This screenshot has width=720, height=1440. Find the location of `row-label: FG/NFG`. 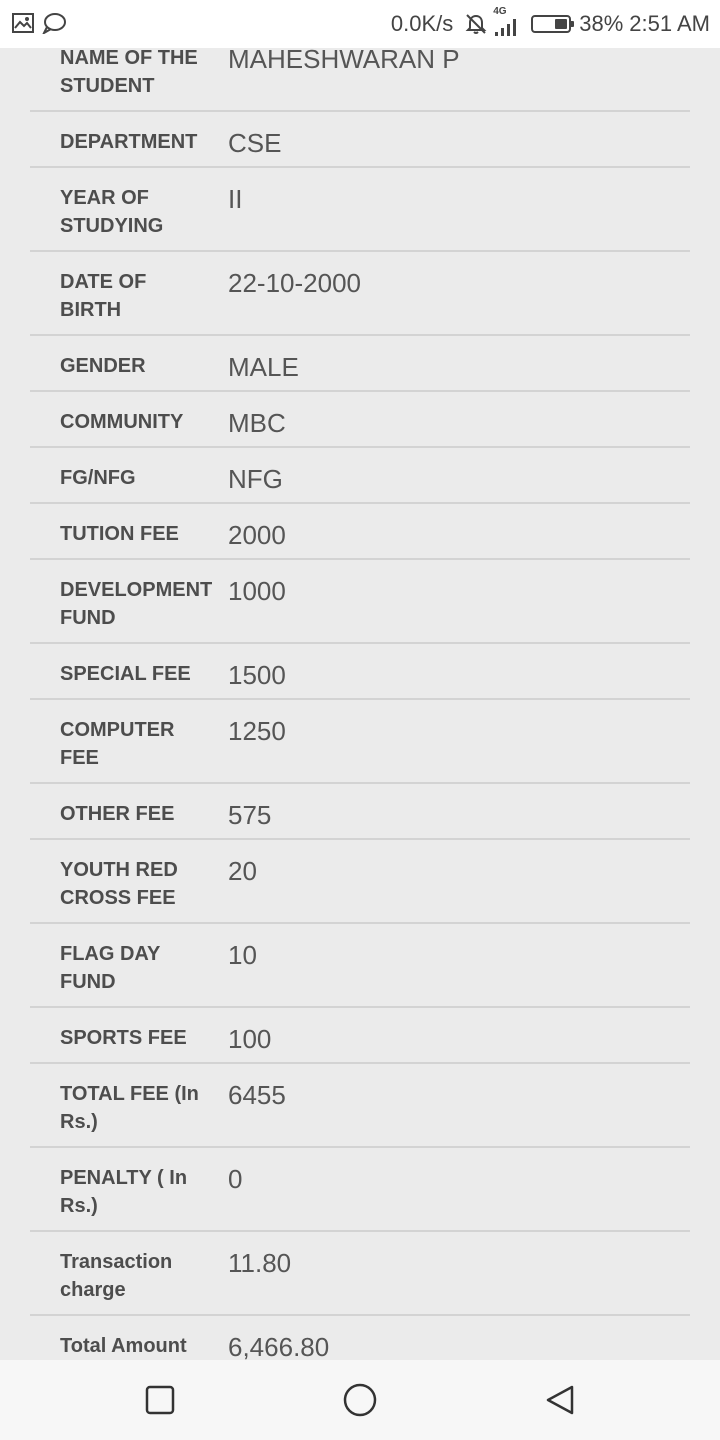

row-label: FG/NFG is located at coordinates (98, 478).